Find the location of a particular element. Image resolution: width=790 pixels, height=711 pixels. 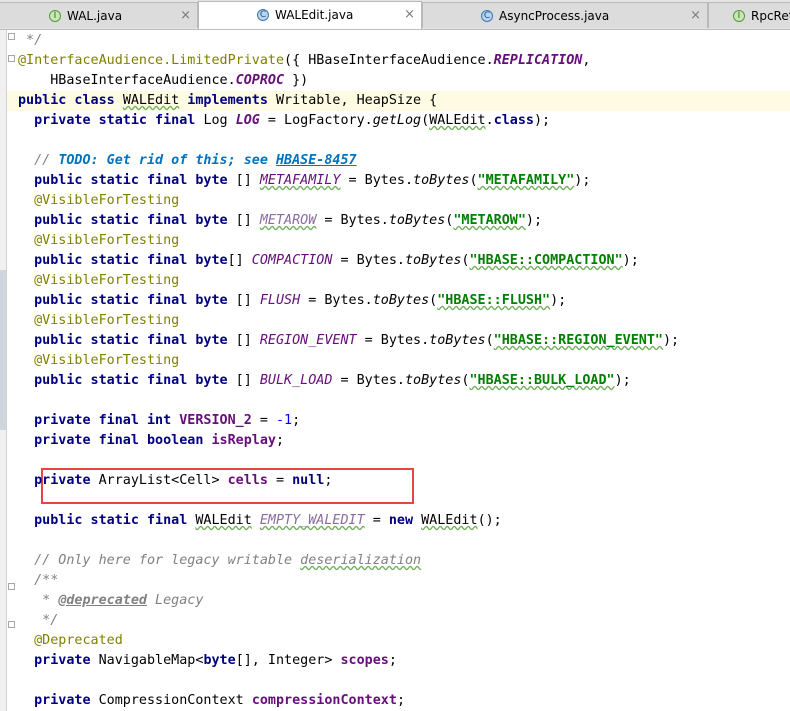

tab-waledit-java: C WALEdit.java × is located at coordinates (310, 15).